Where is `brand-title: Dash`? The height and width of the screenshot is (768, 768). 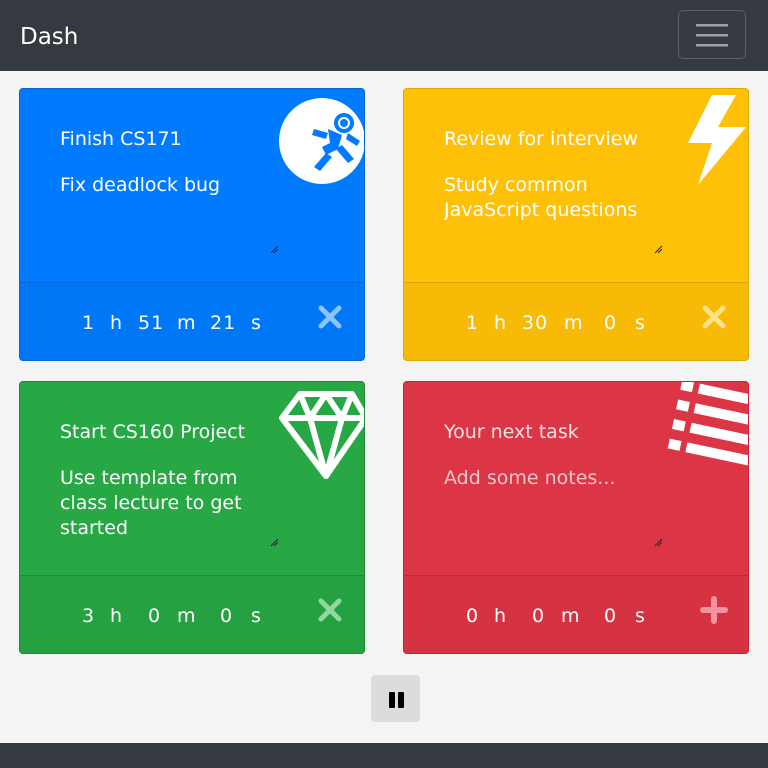
brand-title: Dash is located at coordinates (49, 37).